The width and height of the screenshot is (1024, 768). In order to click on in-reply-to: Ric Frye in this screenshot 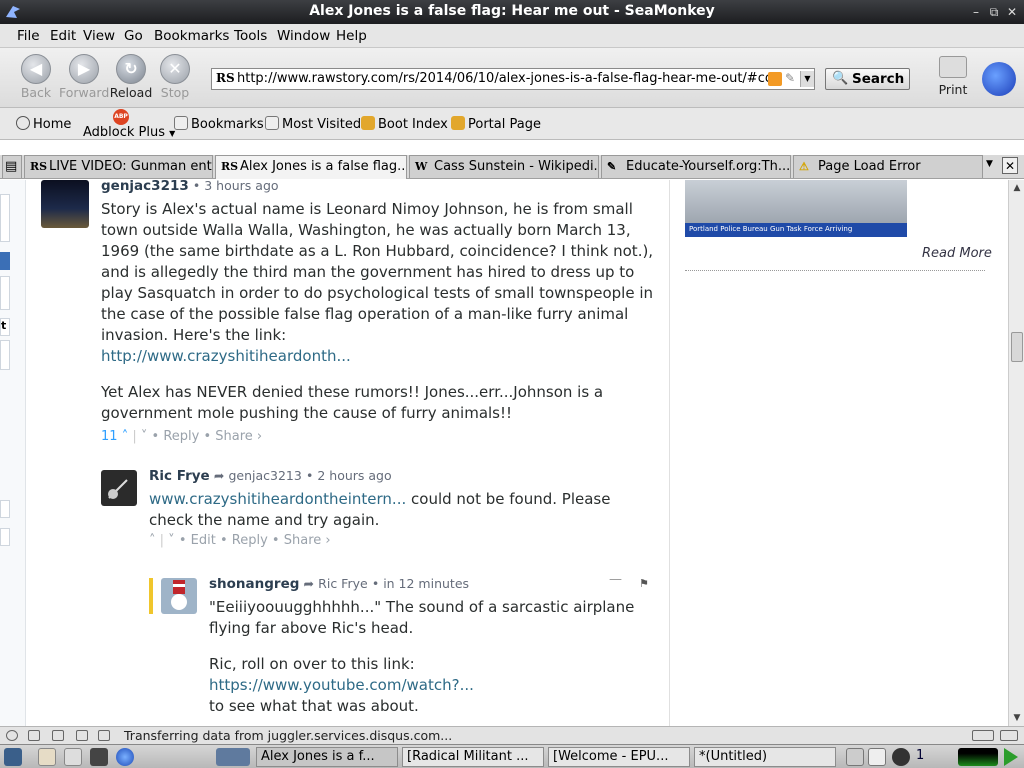, I will do `click(343, 583)`.